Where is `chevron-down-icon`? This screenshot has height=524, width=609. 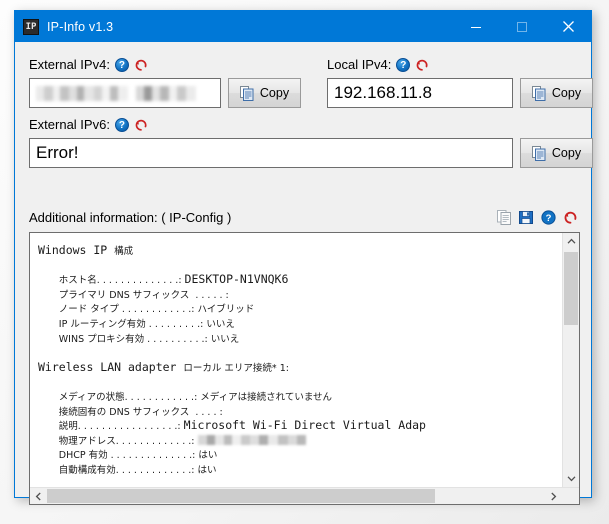 chevron-down-icon is located at coordinates (571, 479).